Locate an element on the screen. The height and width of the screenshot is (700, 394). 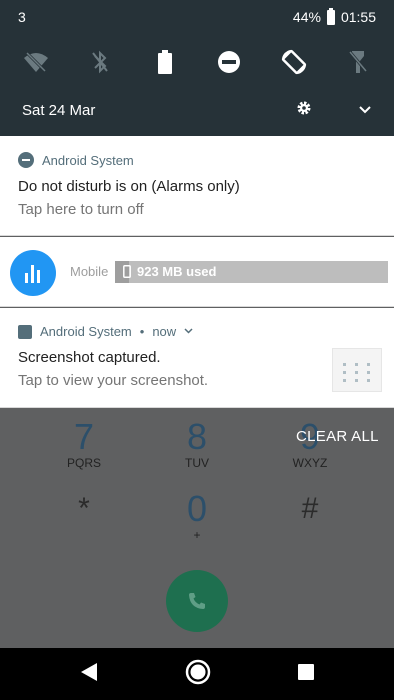
settings-gear-icon is located at coordinates (304, 110).